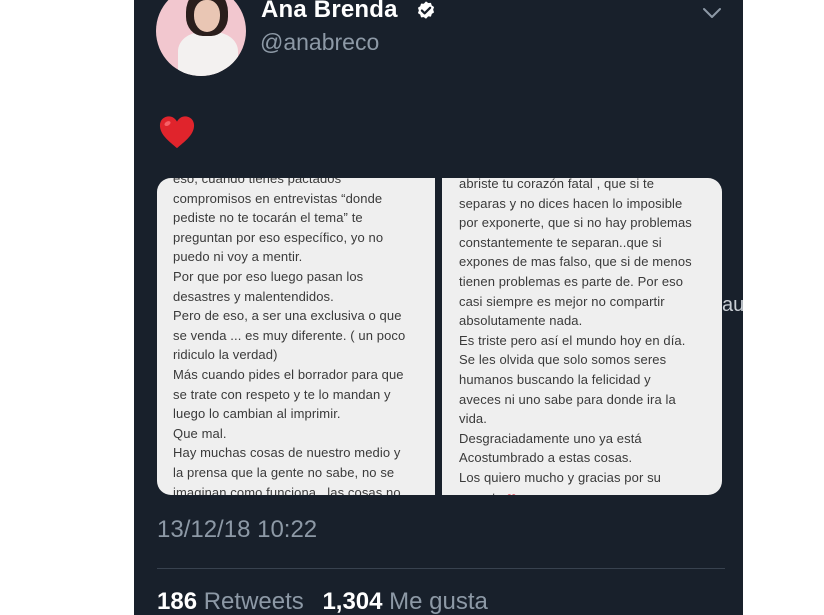  I want to click on image-text-line: pediste no te tocarán el tema” te, so click(268, 218).